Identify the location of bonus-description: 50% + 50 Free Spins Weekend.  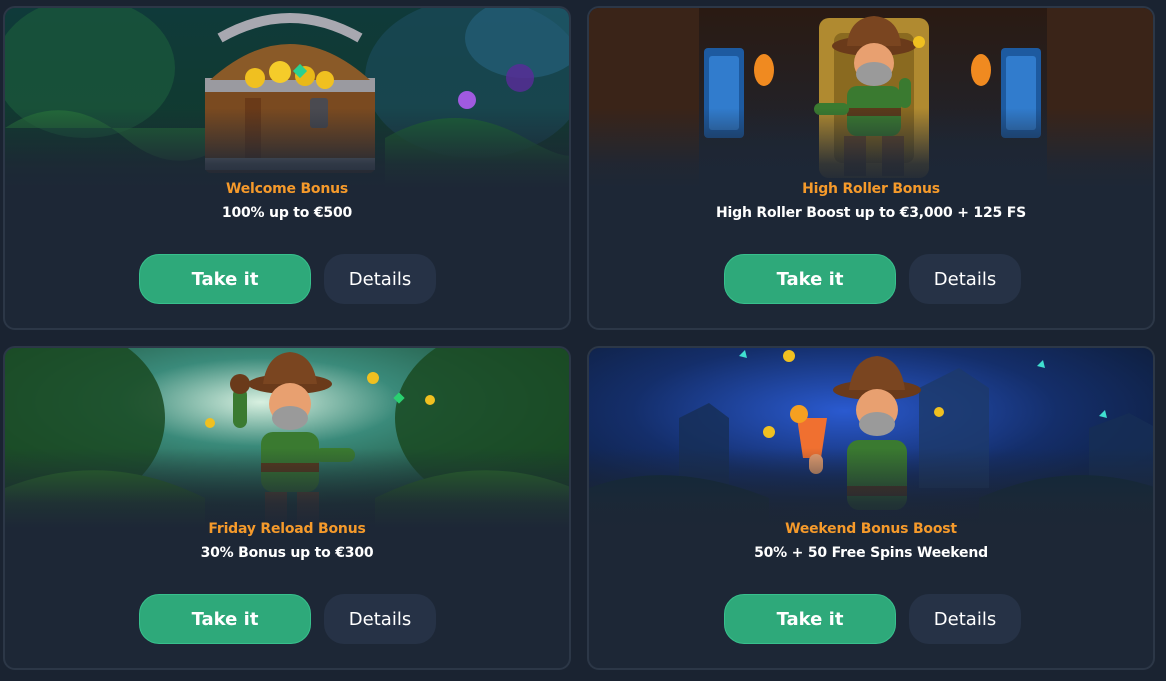
(871, 553).